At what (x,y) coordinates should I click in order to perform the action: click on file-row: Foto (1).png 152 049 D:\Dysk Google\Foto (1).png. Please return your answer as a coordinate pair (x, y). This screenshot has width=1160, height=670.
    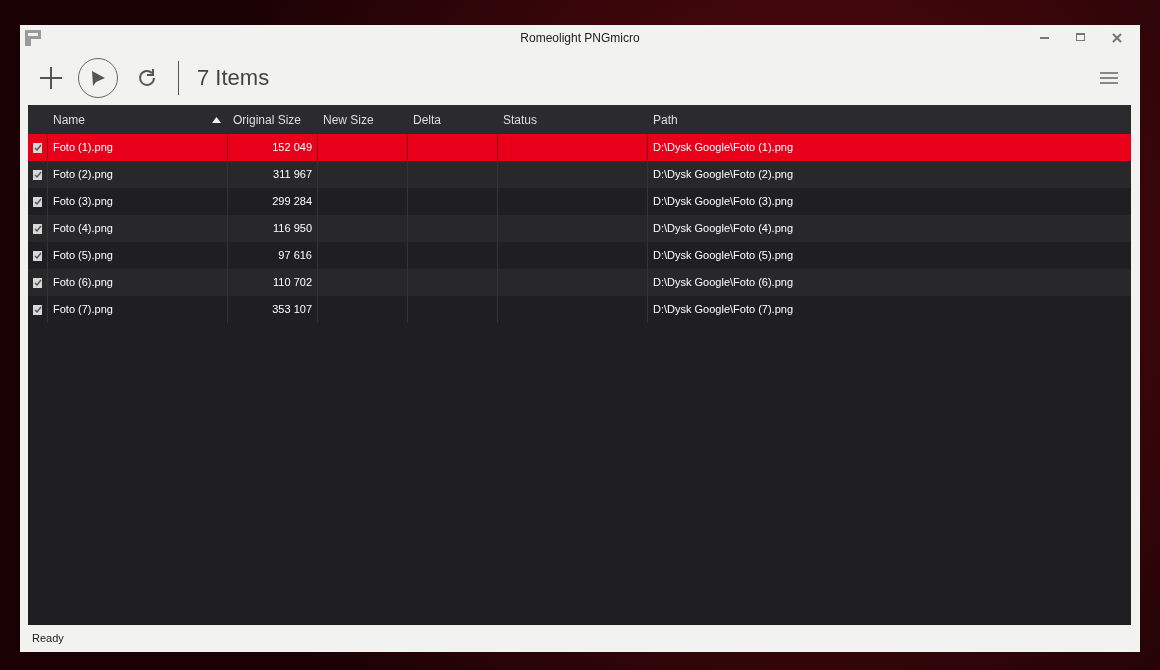
    Looking at the image, I should click on (579, 147).